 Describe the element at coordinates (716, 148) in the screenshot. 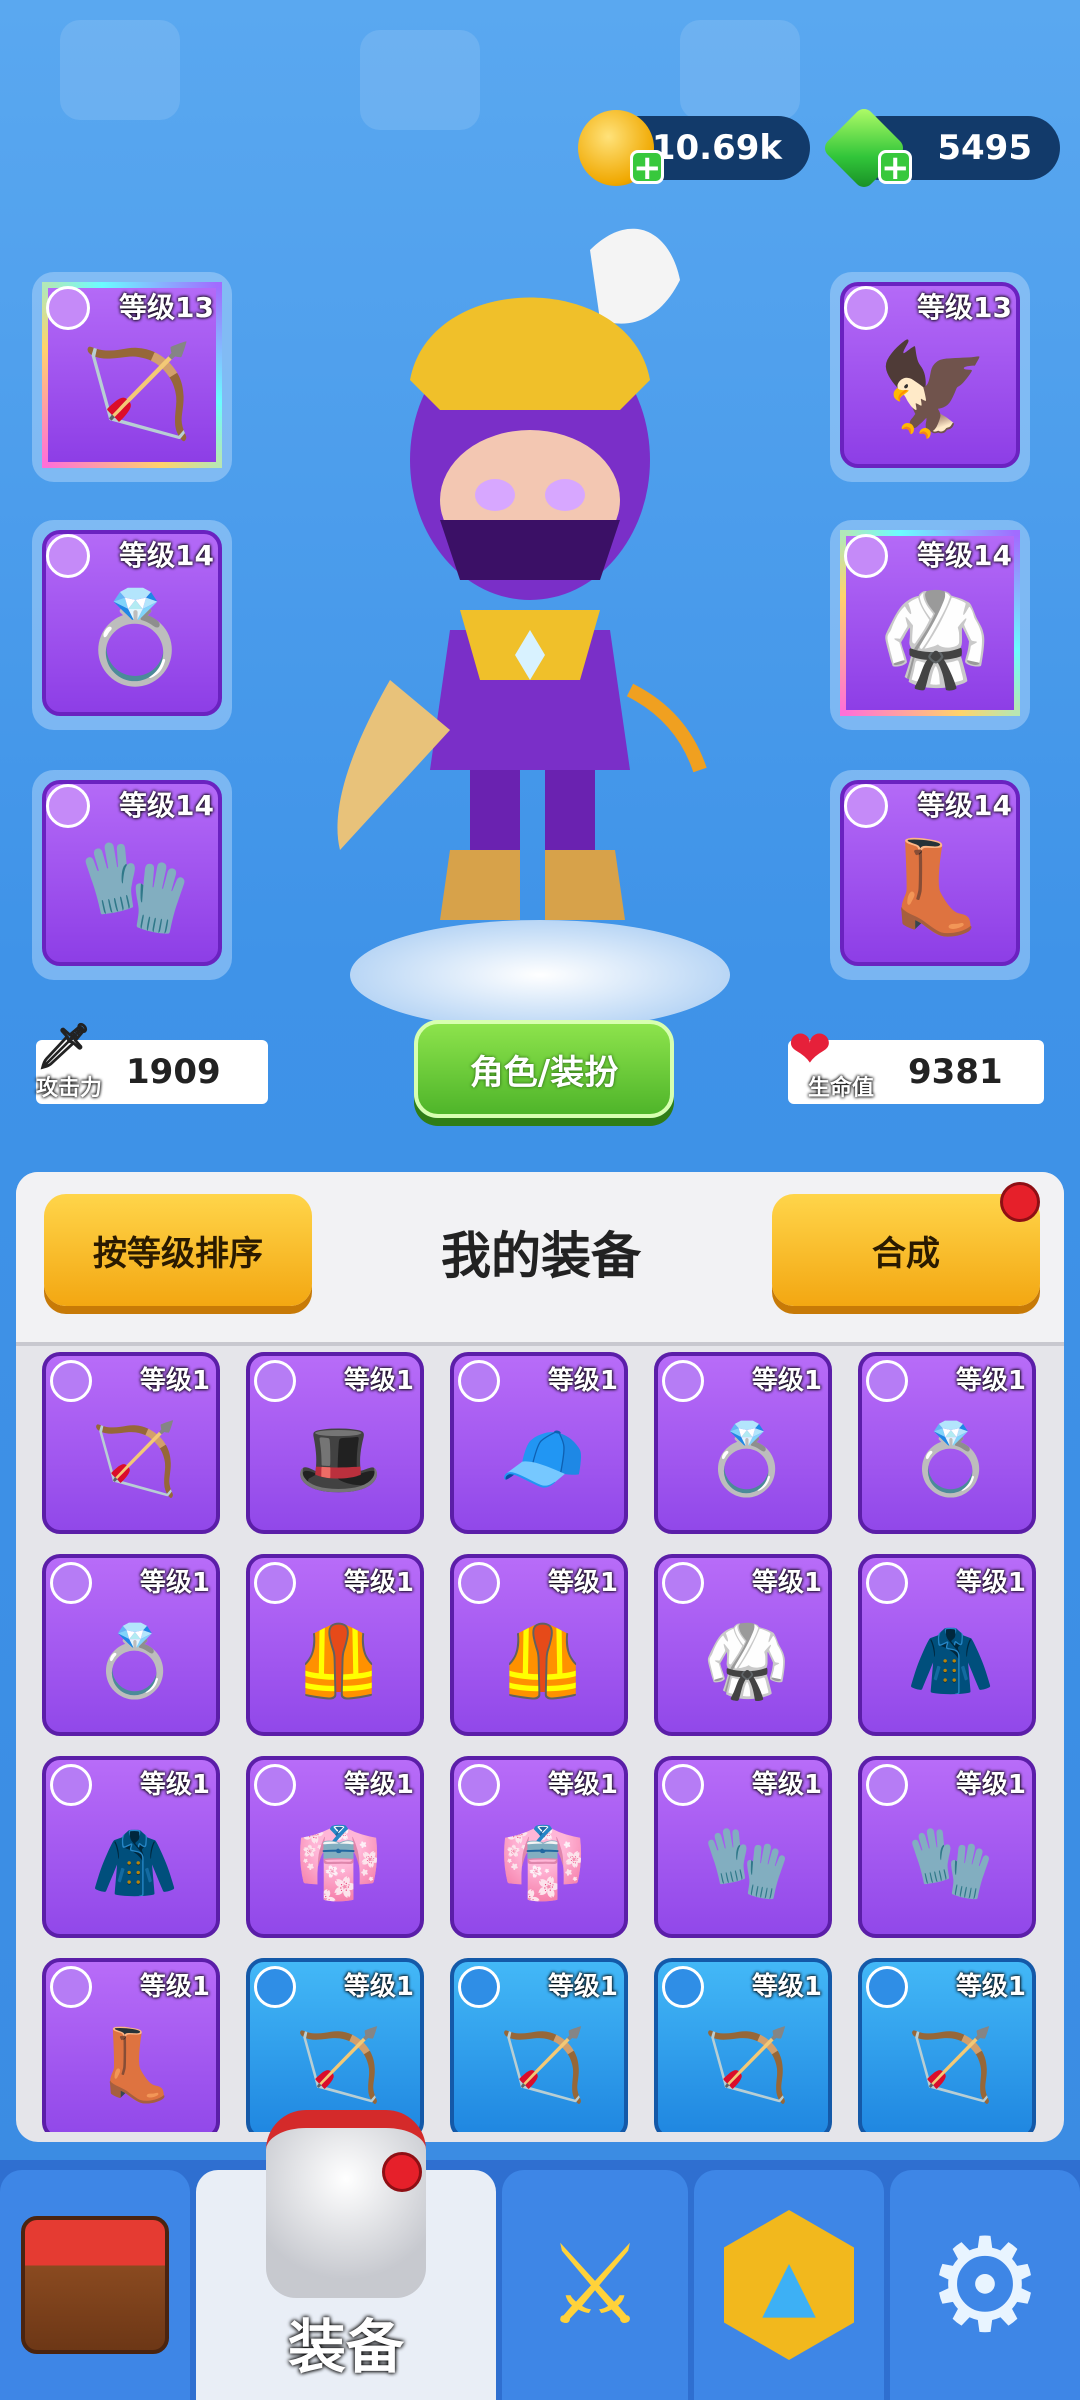

I see `gold-amount: 10.69k` at that location.